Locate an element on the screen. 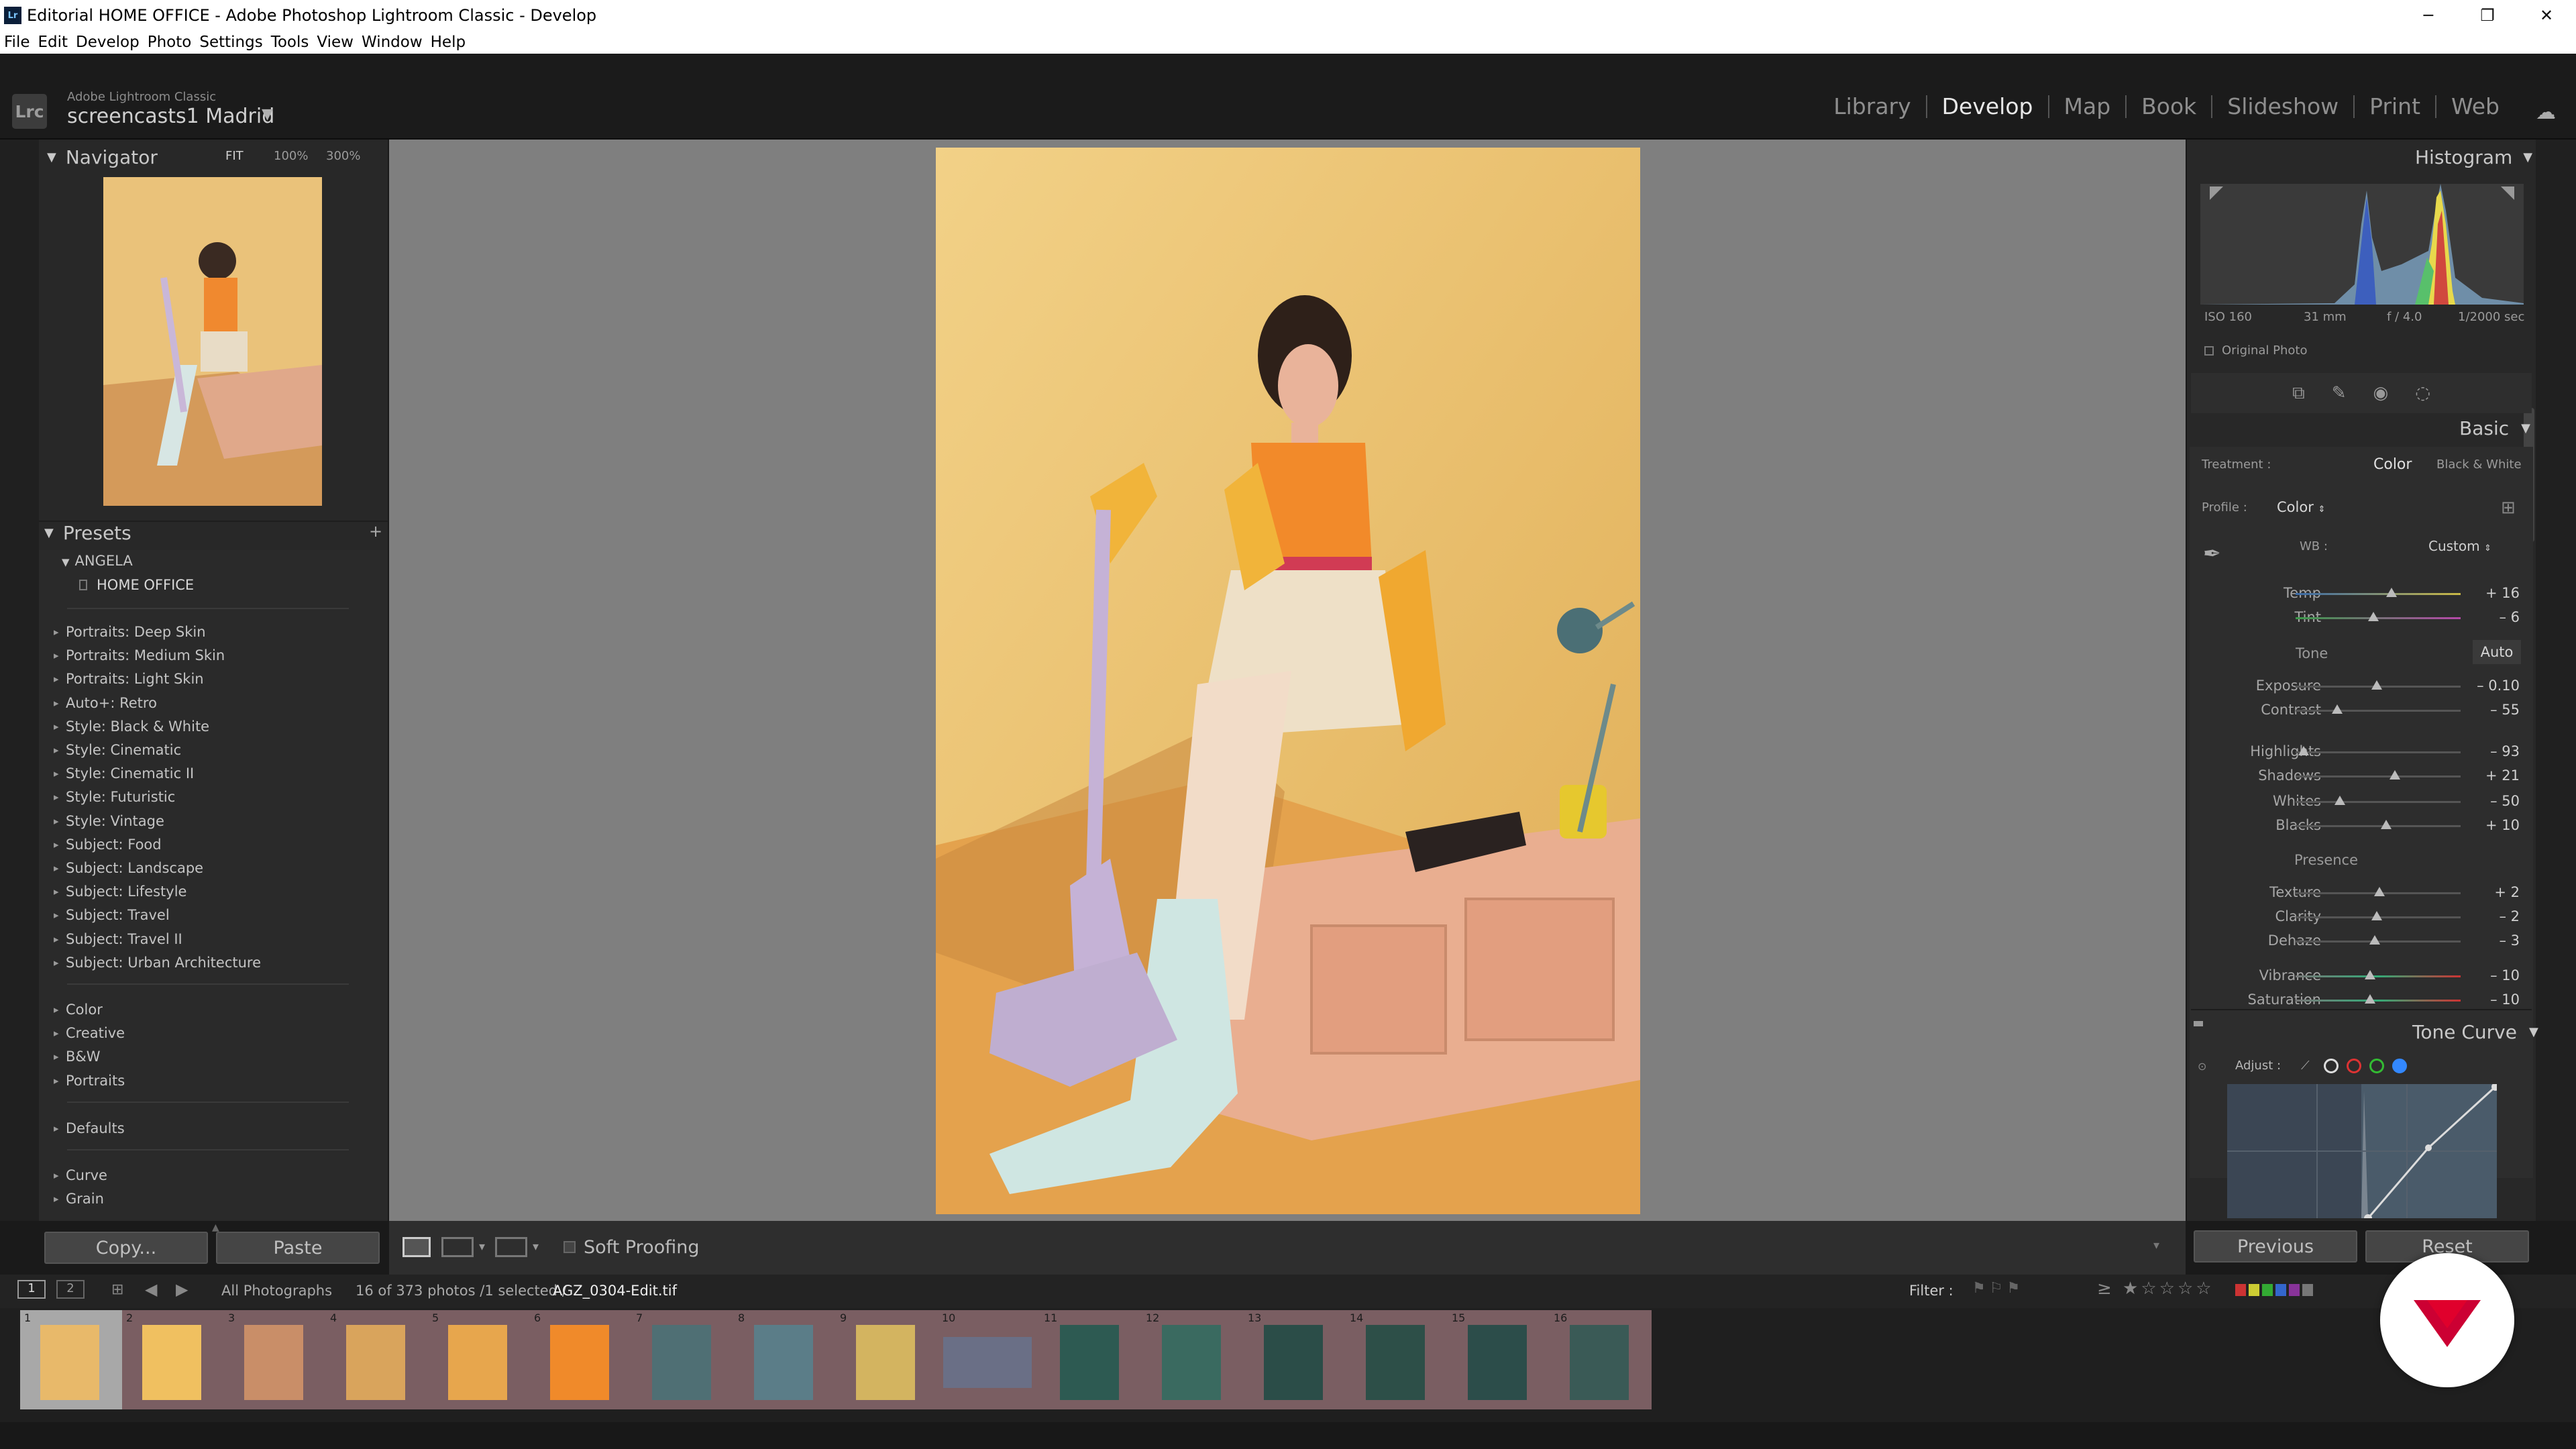 Image resolution: width=2576 pixels, height=1449 pixels. panel-toggle-icon is located at coordinates (2198, 1023).